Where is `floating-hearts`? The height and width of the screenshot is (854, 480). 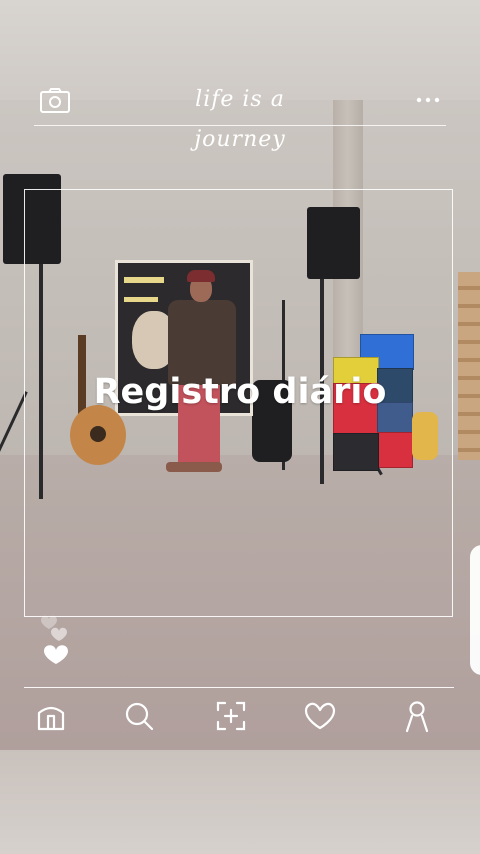 floating-hearts is located at coordinates (58, 638).